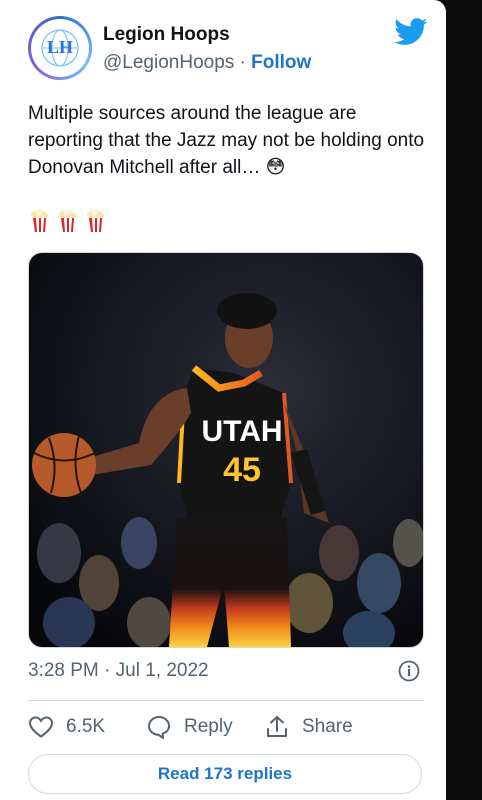 This screenshot has width=482, height=800. What do you see at coordinates (118, 671) in the screenshot?
I see `tweet-timestamp: 3:28 PM · Jul 1, 2022` at bounding box center [118, 671].